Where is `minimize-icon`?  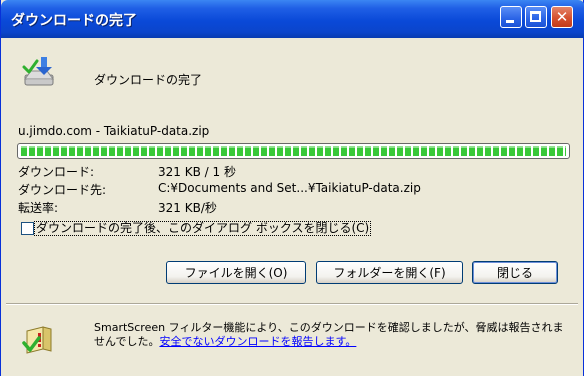
minimize-icon is located at coordinates (510, 21).